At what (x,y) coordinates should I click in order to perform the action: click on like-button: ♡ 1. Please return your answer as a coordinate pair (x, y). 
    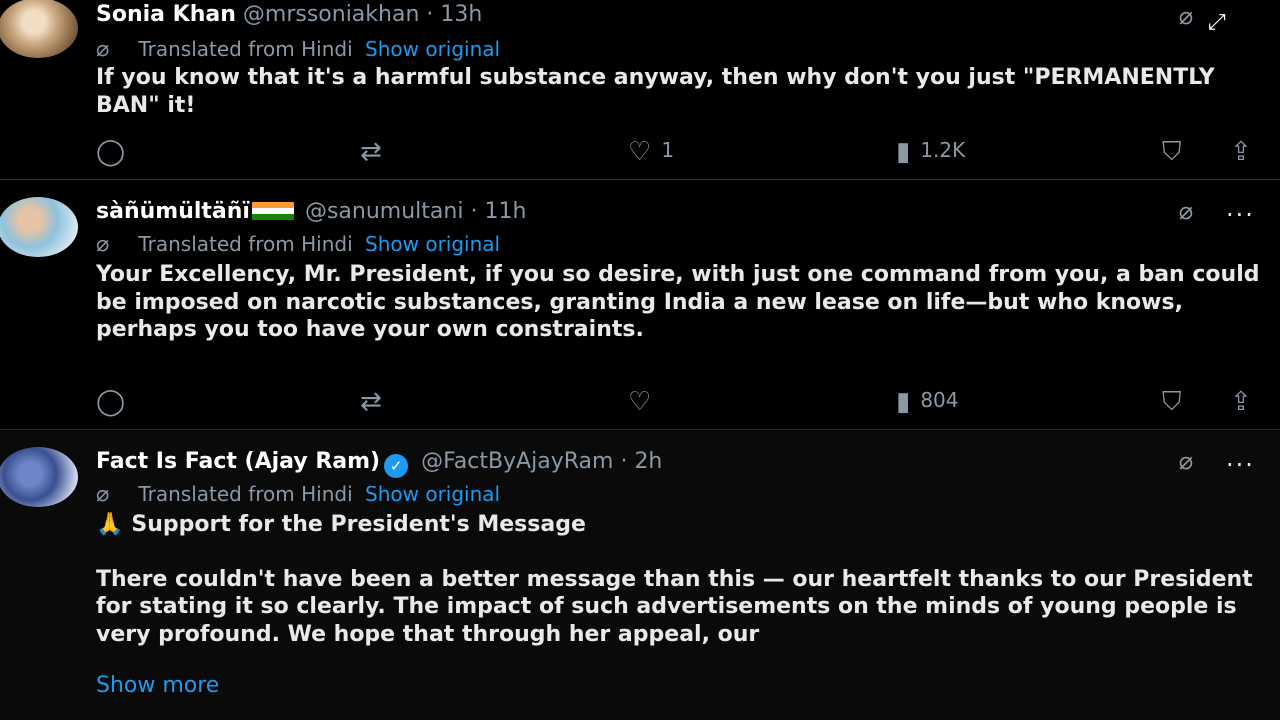
    Looking at the image, I should click on (651, 150).